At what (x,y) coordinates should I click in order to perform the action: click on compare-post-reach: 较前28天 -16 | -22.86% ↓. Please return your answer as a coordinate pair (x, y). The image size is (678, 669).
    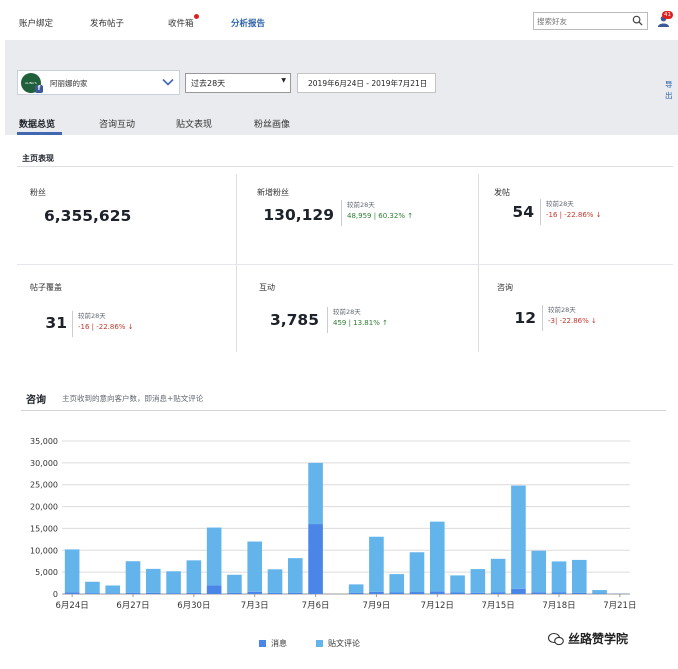
    Looking at the image, I should click on (103, 324).